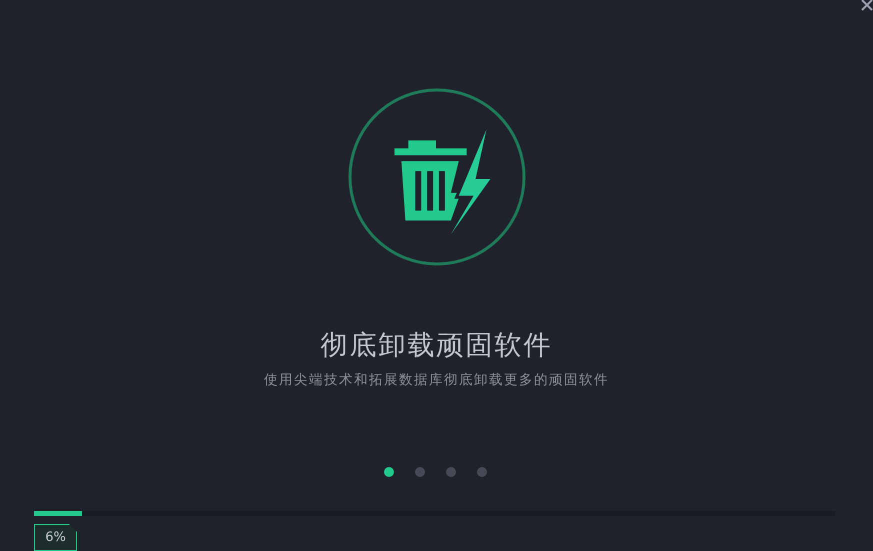  I want to click on slide-title: 彻底卸载顽固软件, so click(436, 346).